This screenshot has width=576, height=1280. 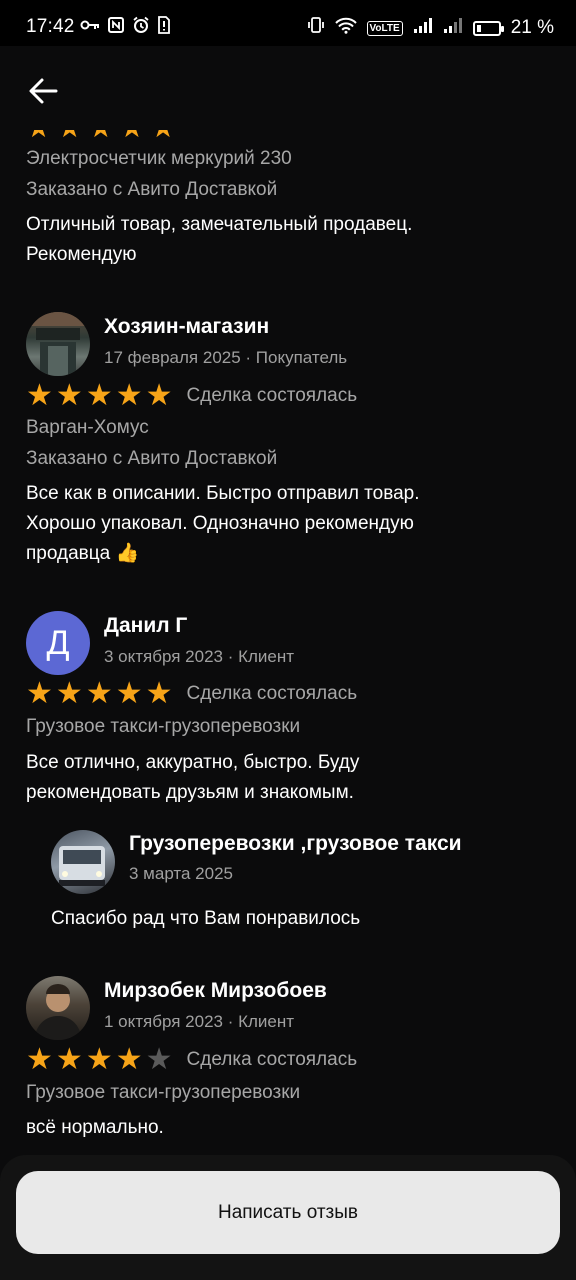 What do you see at coordinates (172, 357) in the screenshot?
I see `review-date: 17 февраля 2025` at bounding box center [172, 357].